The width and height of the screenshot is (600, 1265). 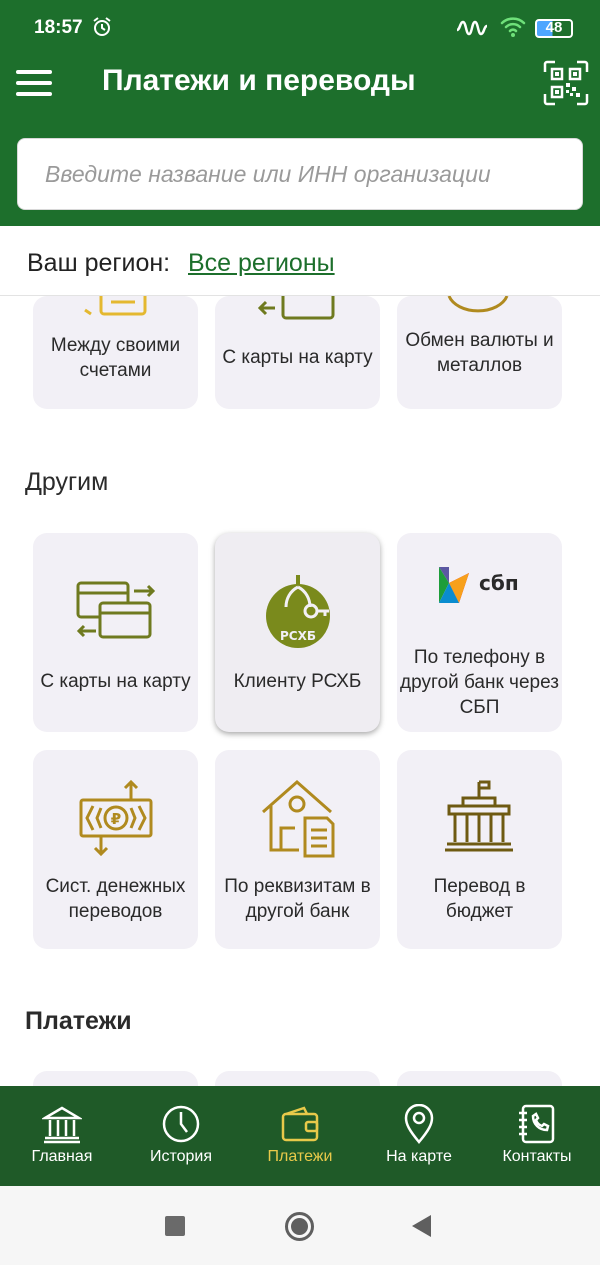 I want to click on sbp-logo-icon: сбп, so click(x=479, y=585).